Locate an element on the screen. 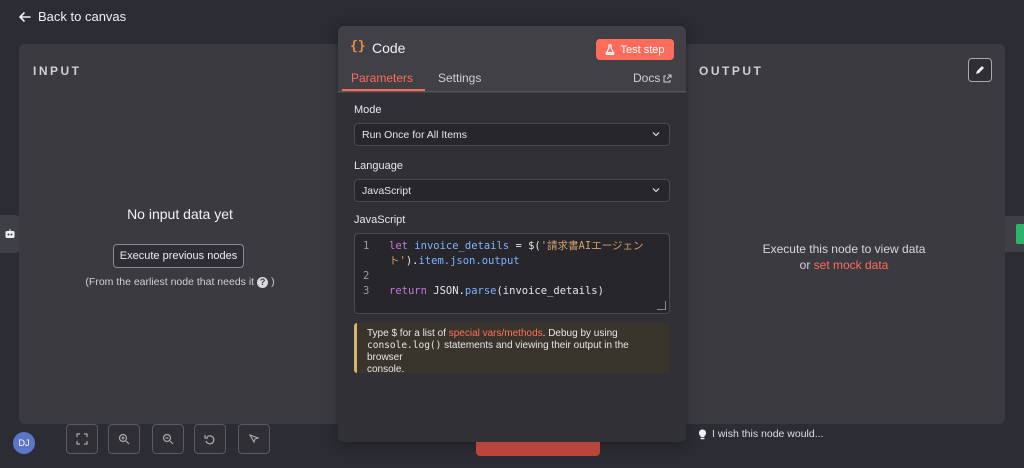 The width and height of the screenshot is (1024, 468). tidy-up-button is located at coordinates (254, 439).